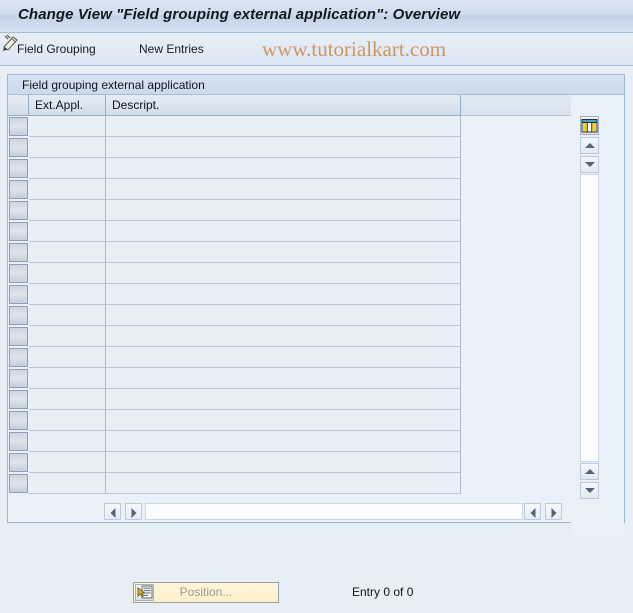 This screenshot has width=633, height=613. Describe the element at coordinates (283, 105) in the screenshot. I see `column-header-descript: Descript.` at that location.